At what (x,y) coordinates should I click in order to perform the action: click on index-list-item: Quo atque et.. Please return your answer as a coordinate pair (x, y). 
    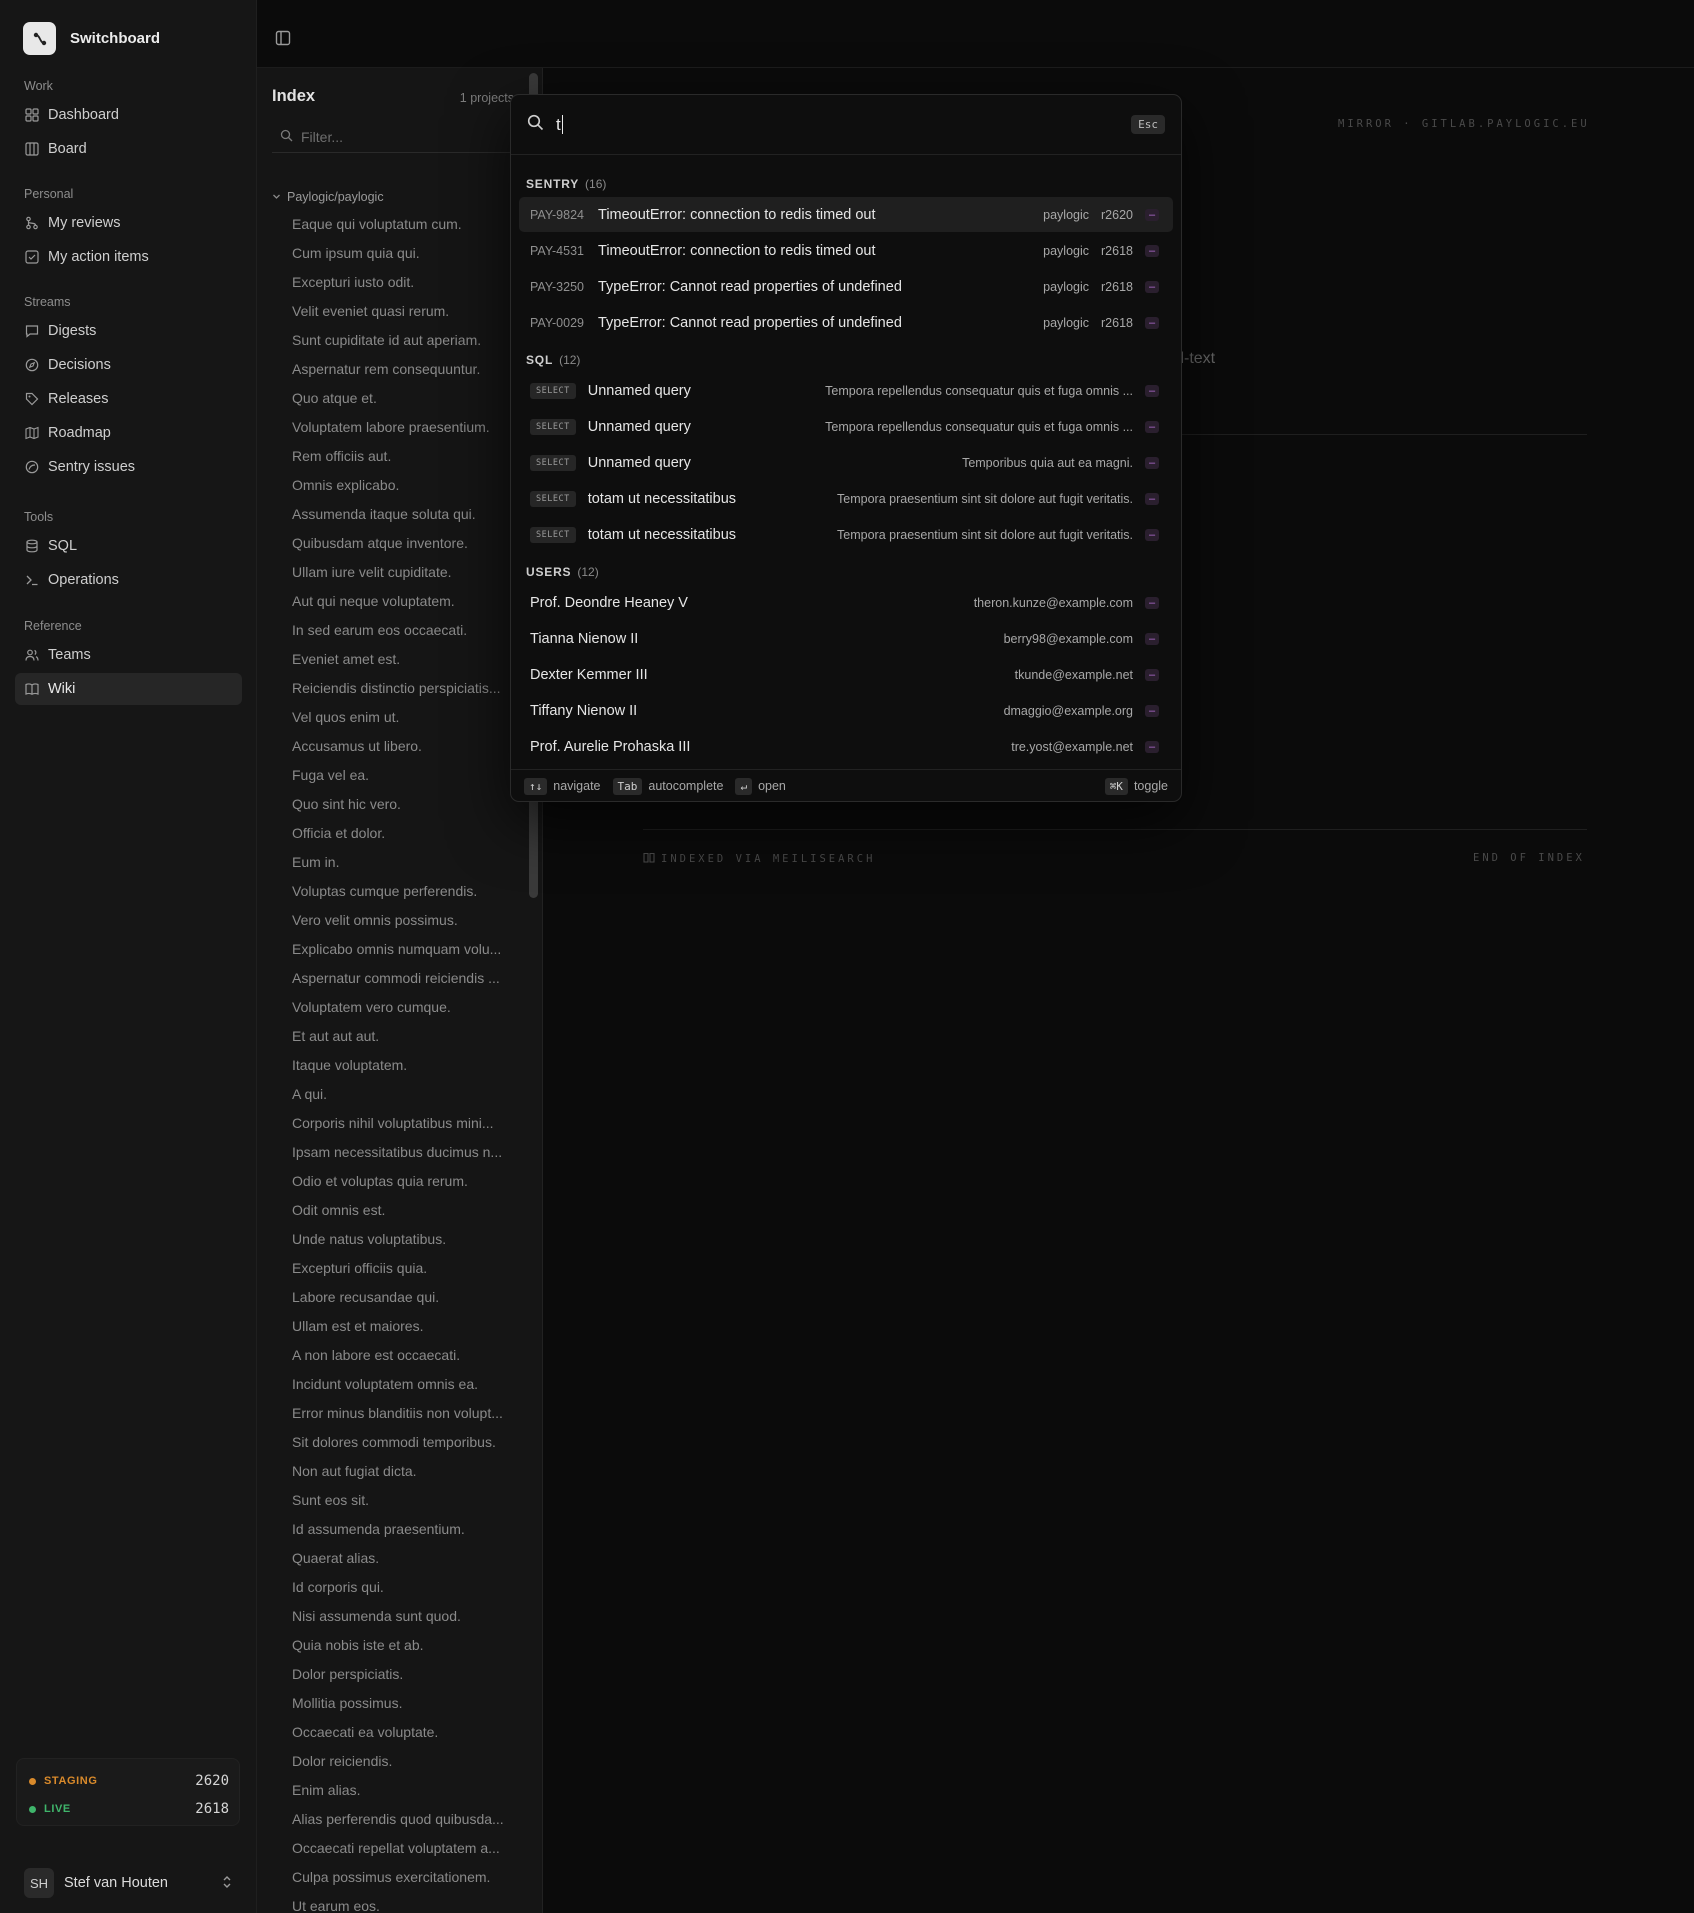
    Looking at the image, I should click on (412, 398).